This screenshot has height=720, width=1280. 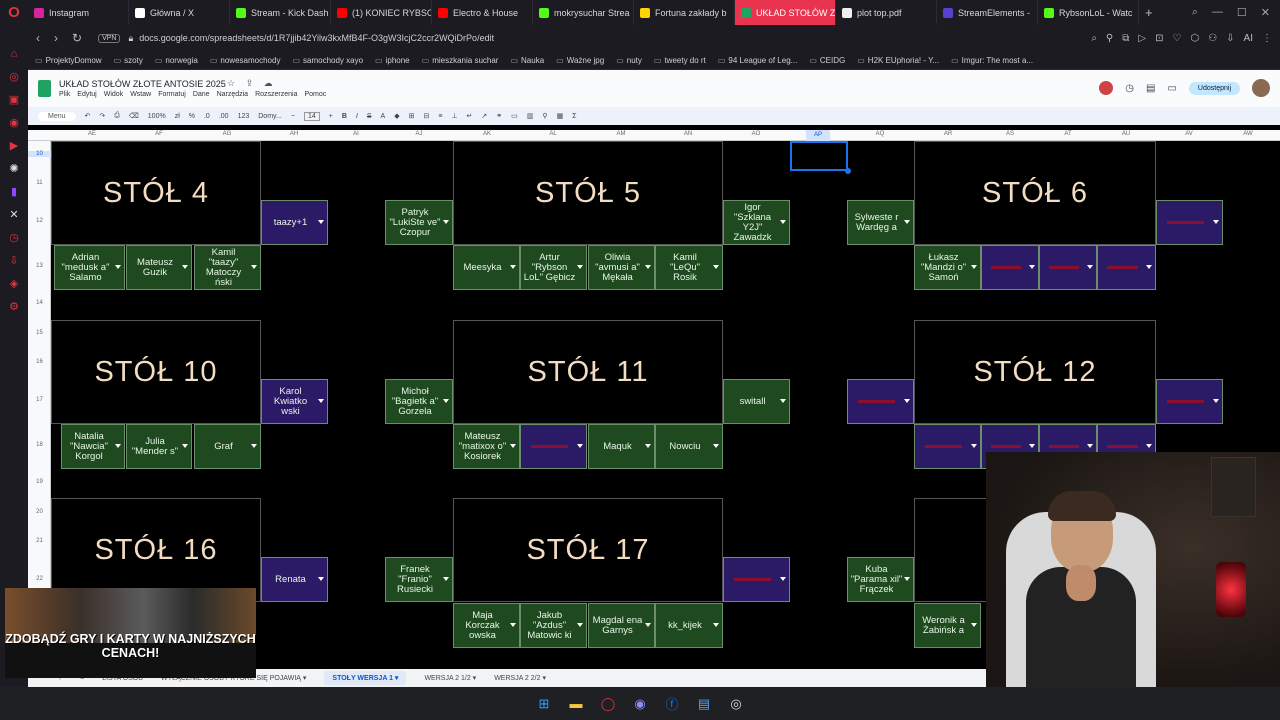 What do you see at coordinates (172, 94) in the screenshot?
I see `menu-item: Formatuj` at bounding box center [172, 94].